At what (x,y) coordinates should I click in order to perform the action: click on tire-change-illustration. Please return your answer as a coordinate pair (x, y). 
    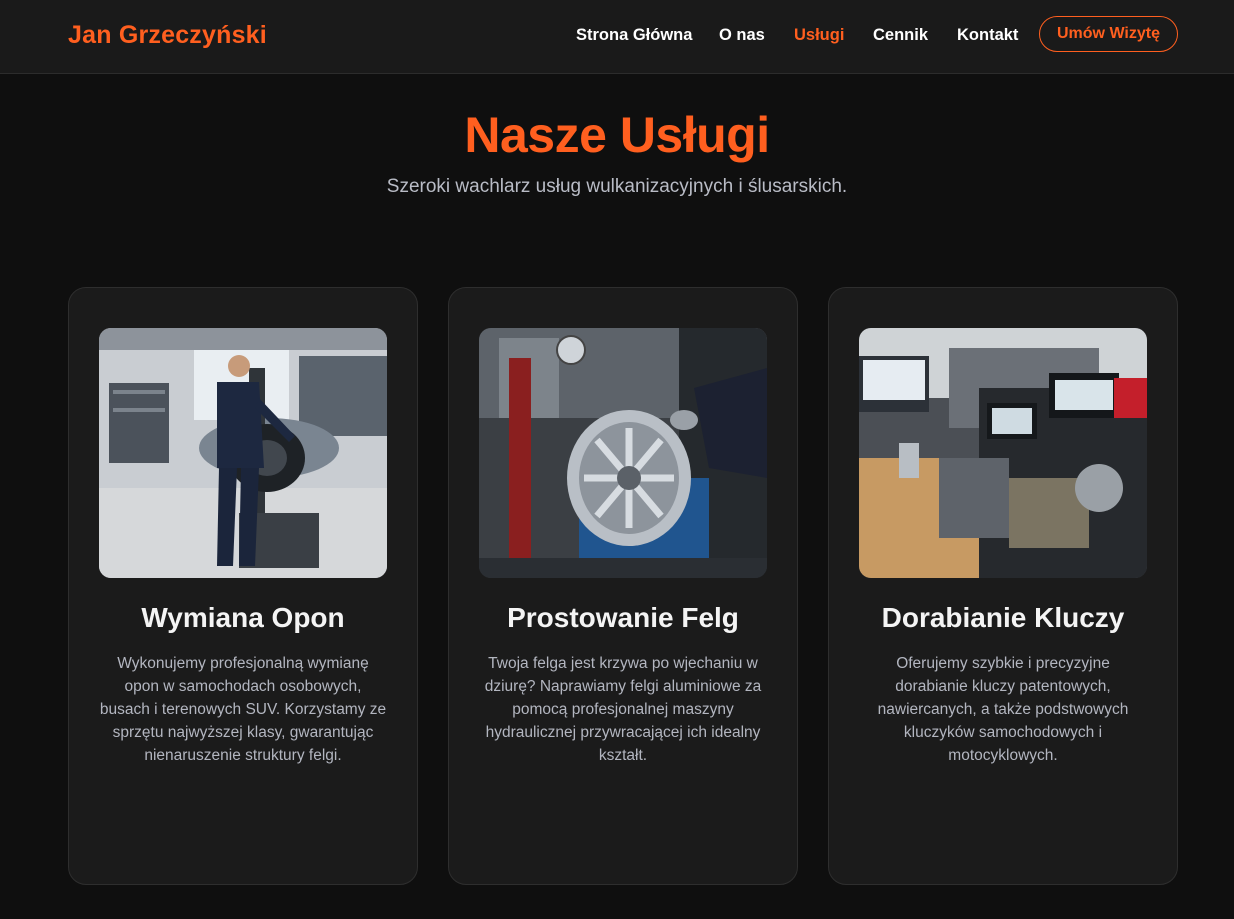
    Looking at the image, I should click on (243, 453).